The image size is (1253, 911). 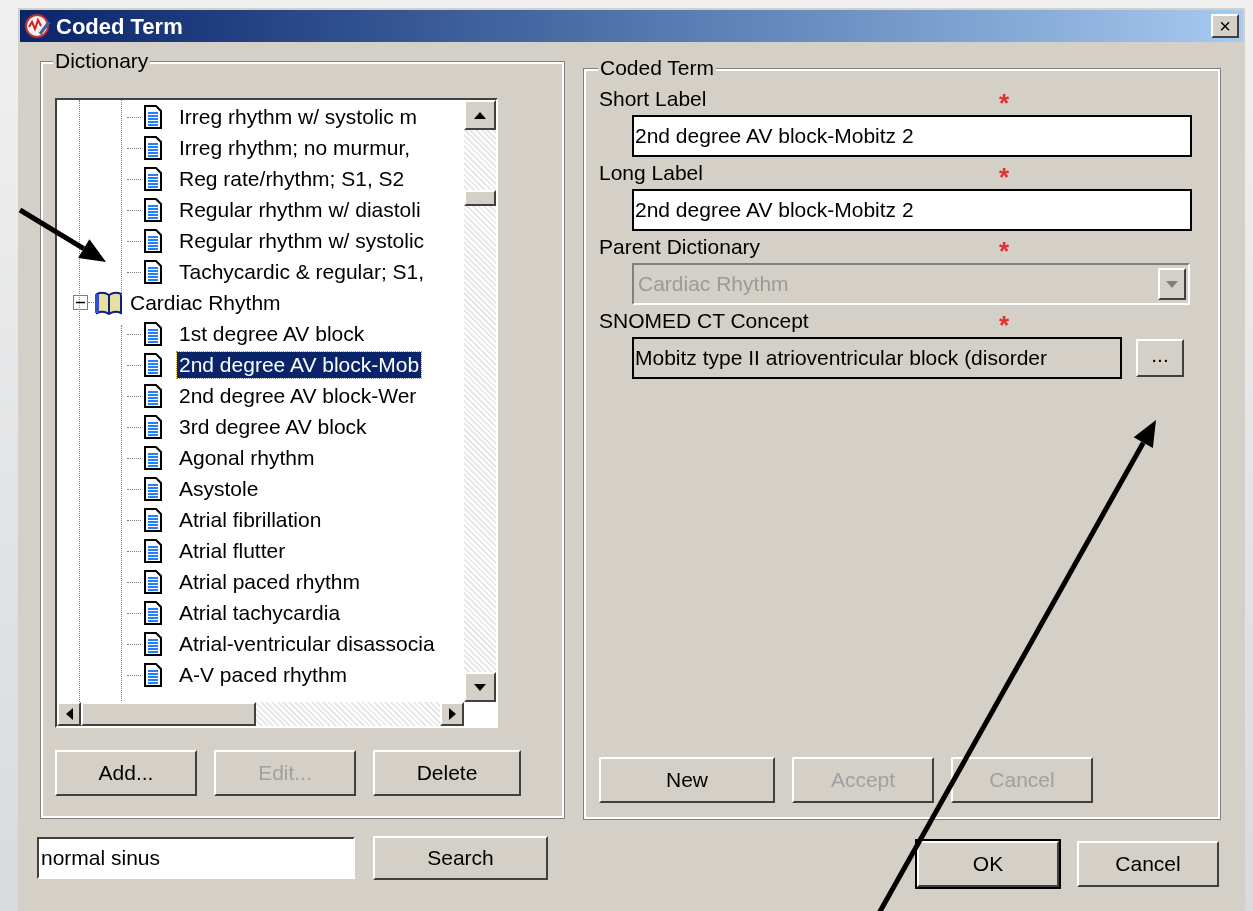 I want to click on horizontal-scrollbar, so click(x=260, y=714).